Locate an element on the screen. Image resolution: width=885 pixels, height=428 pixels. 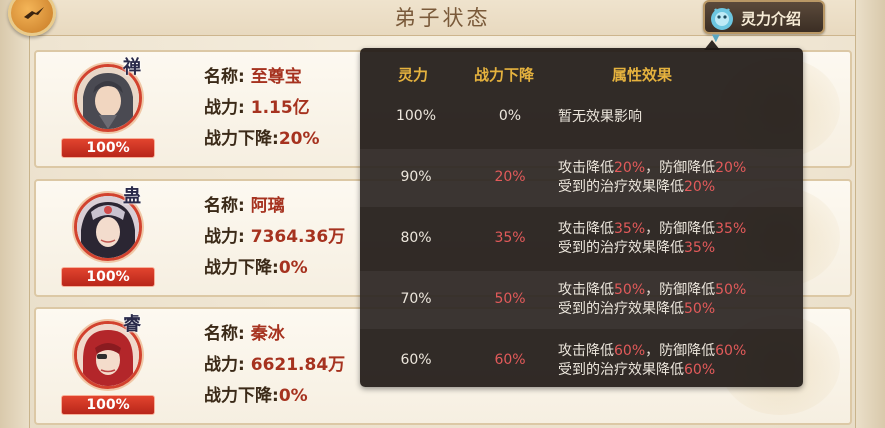
spirit-intro-button: 灵力介绍 is located at coordinates (764, 17).